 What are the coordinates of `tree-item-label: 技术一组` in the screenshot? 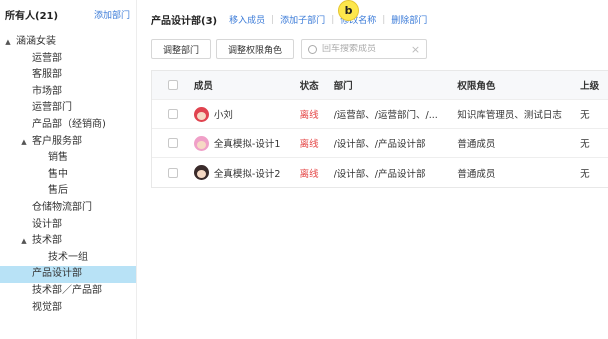 It's located at (68, 257).